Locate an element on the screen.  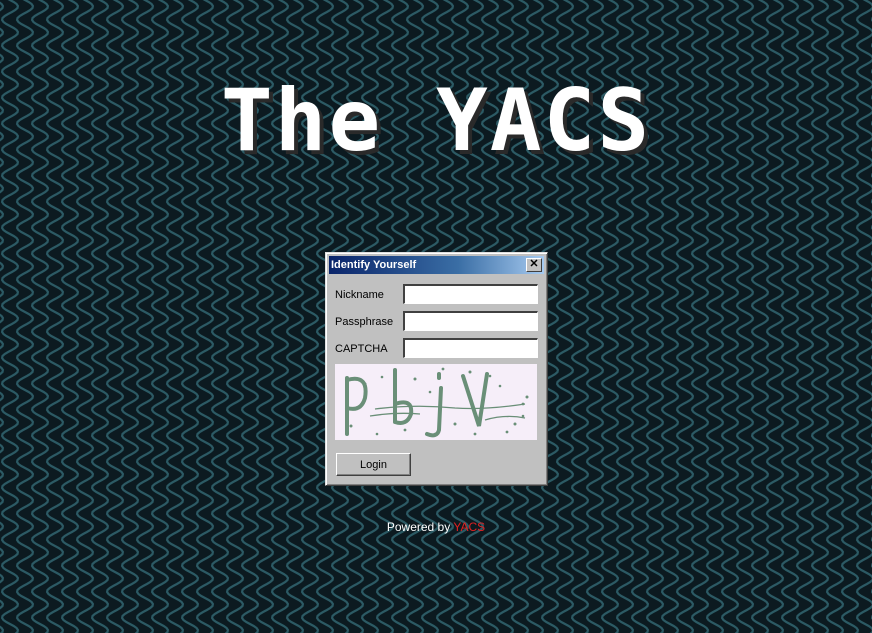
captcha-field is located at coordinates (470, 348).